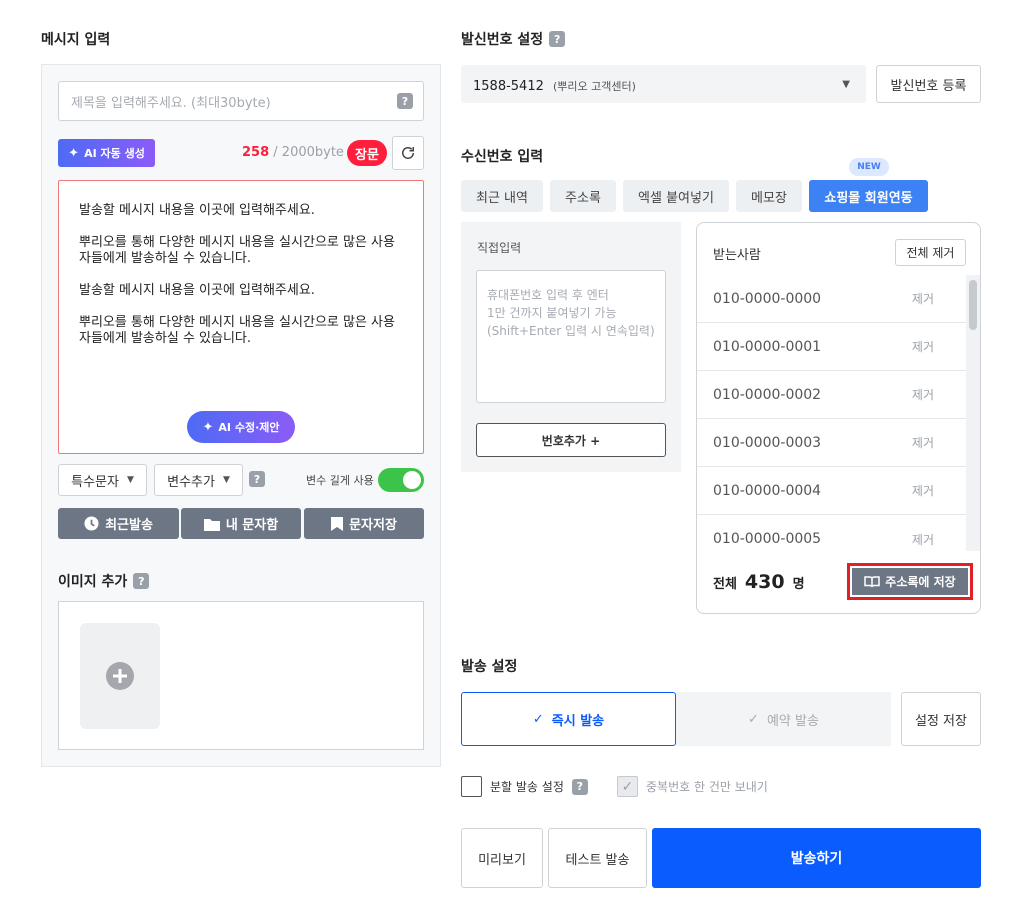  I want to click on my-messages-button: 내 문자함, so click(241, 523).